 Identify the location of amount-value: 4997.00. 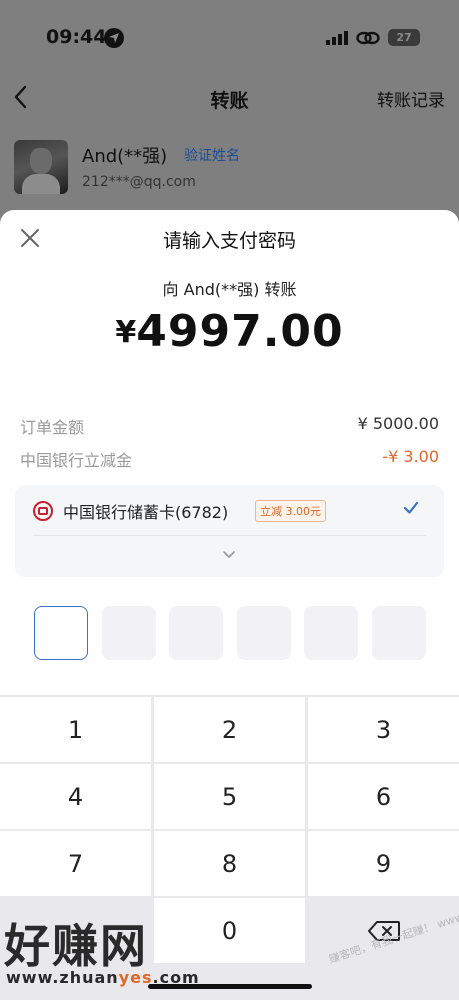
(240, 331).